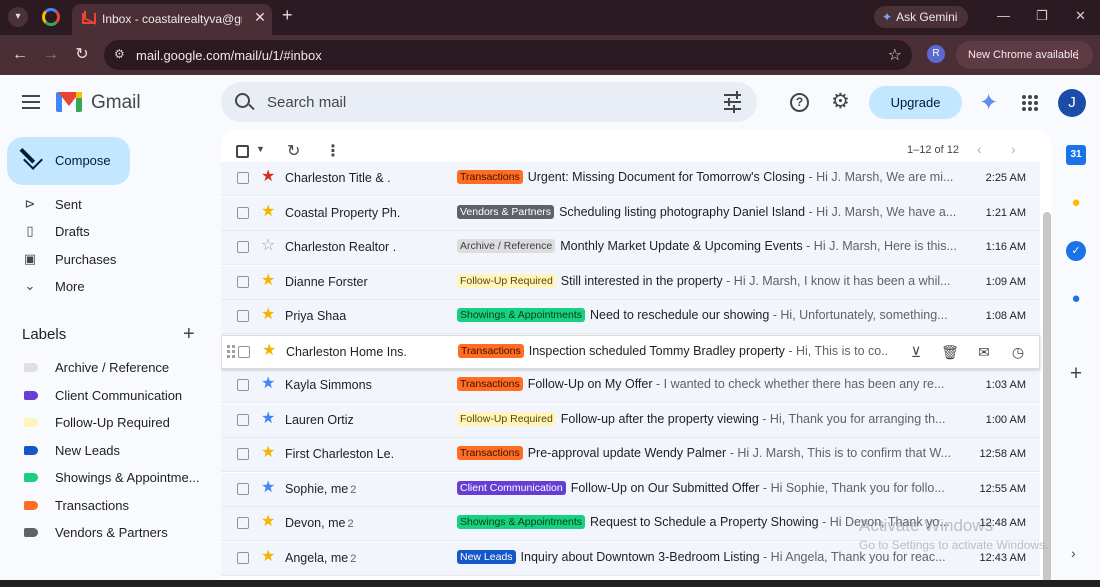 The image size is (1100, 587). Describe the element at coordinates (115, 532) in the screenshot. I see `sidebar-label-item: Vendors & Partners` at that location.